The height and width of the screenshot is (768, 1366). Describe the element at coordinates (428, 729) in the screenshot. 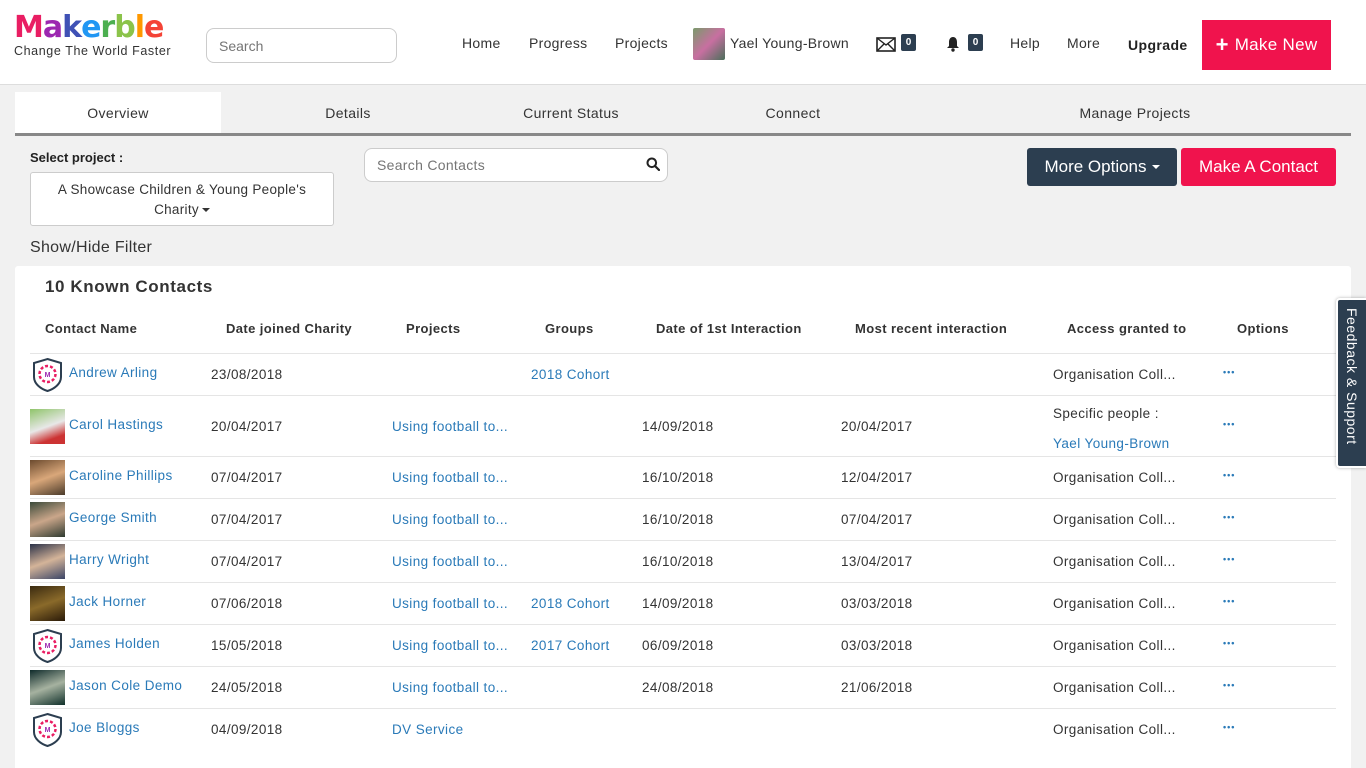

I see `project-link: DV Service` at that location.